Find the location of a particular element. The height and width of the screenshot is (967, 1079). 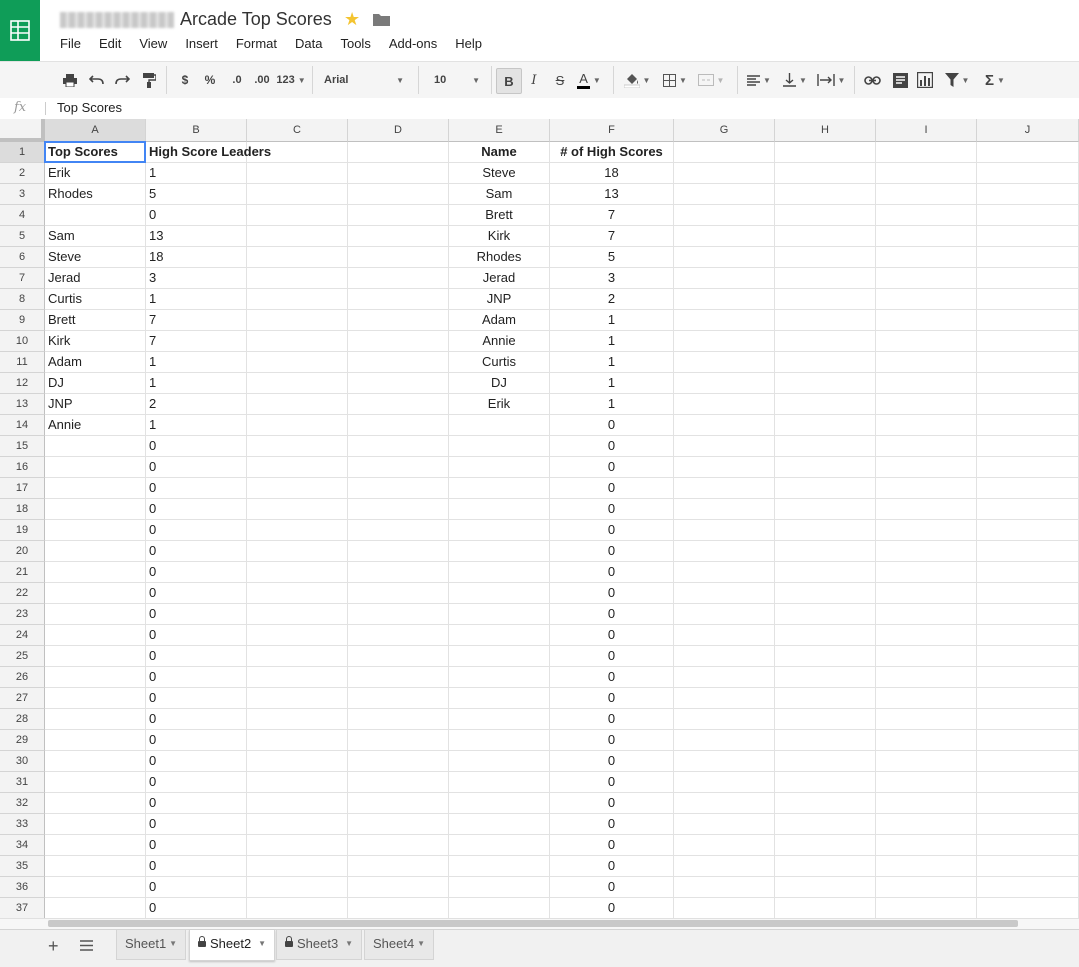

cell-g9 is located at coordinates (724, 320).